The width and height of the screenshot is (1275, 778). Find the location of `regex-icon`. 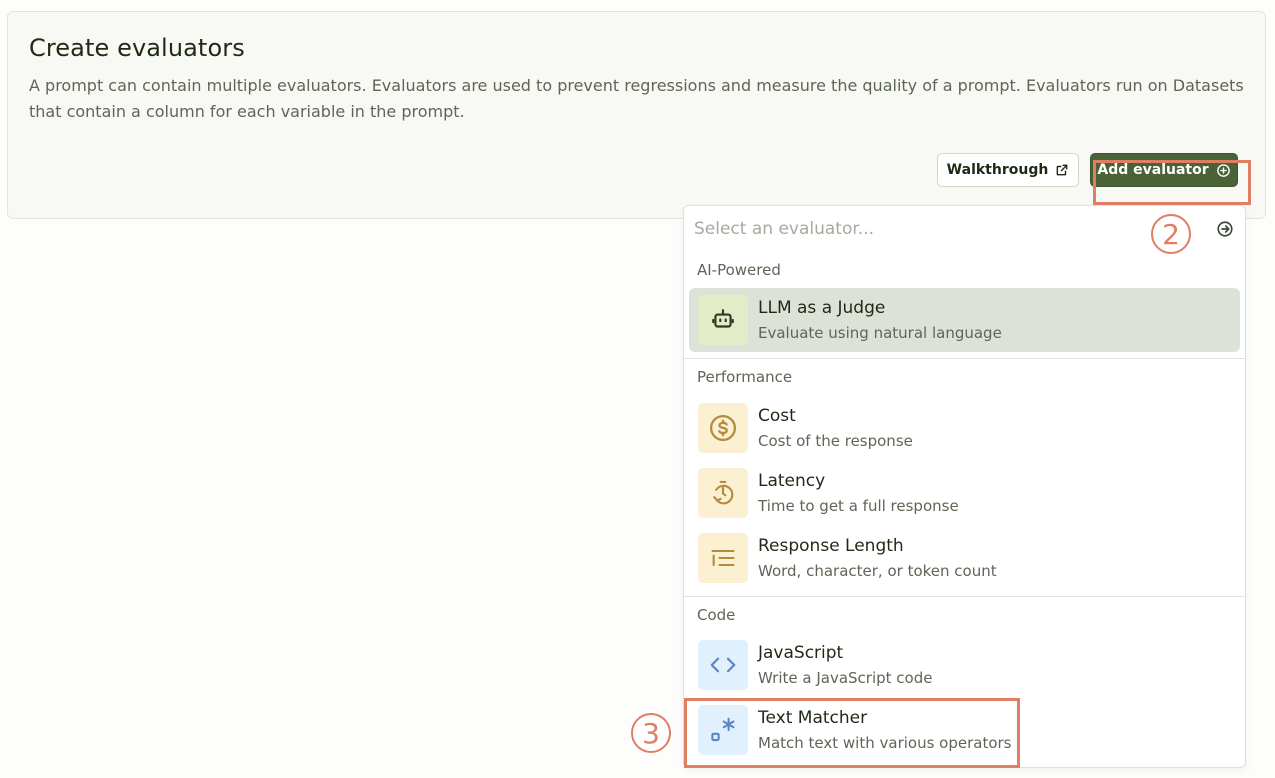

regex-icon is located at coordinates (723, 730).